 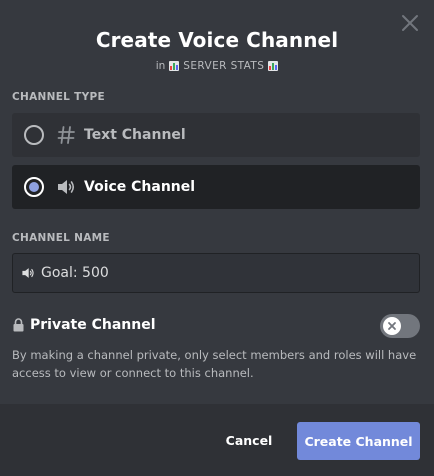 I want to click on channel-type-label: Channel Type, so click(x=58, y=97).